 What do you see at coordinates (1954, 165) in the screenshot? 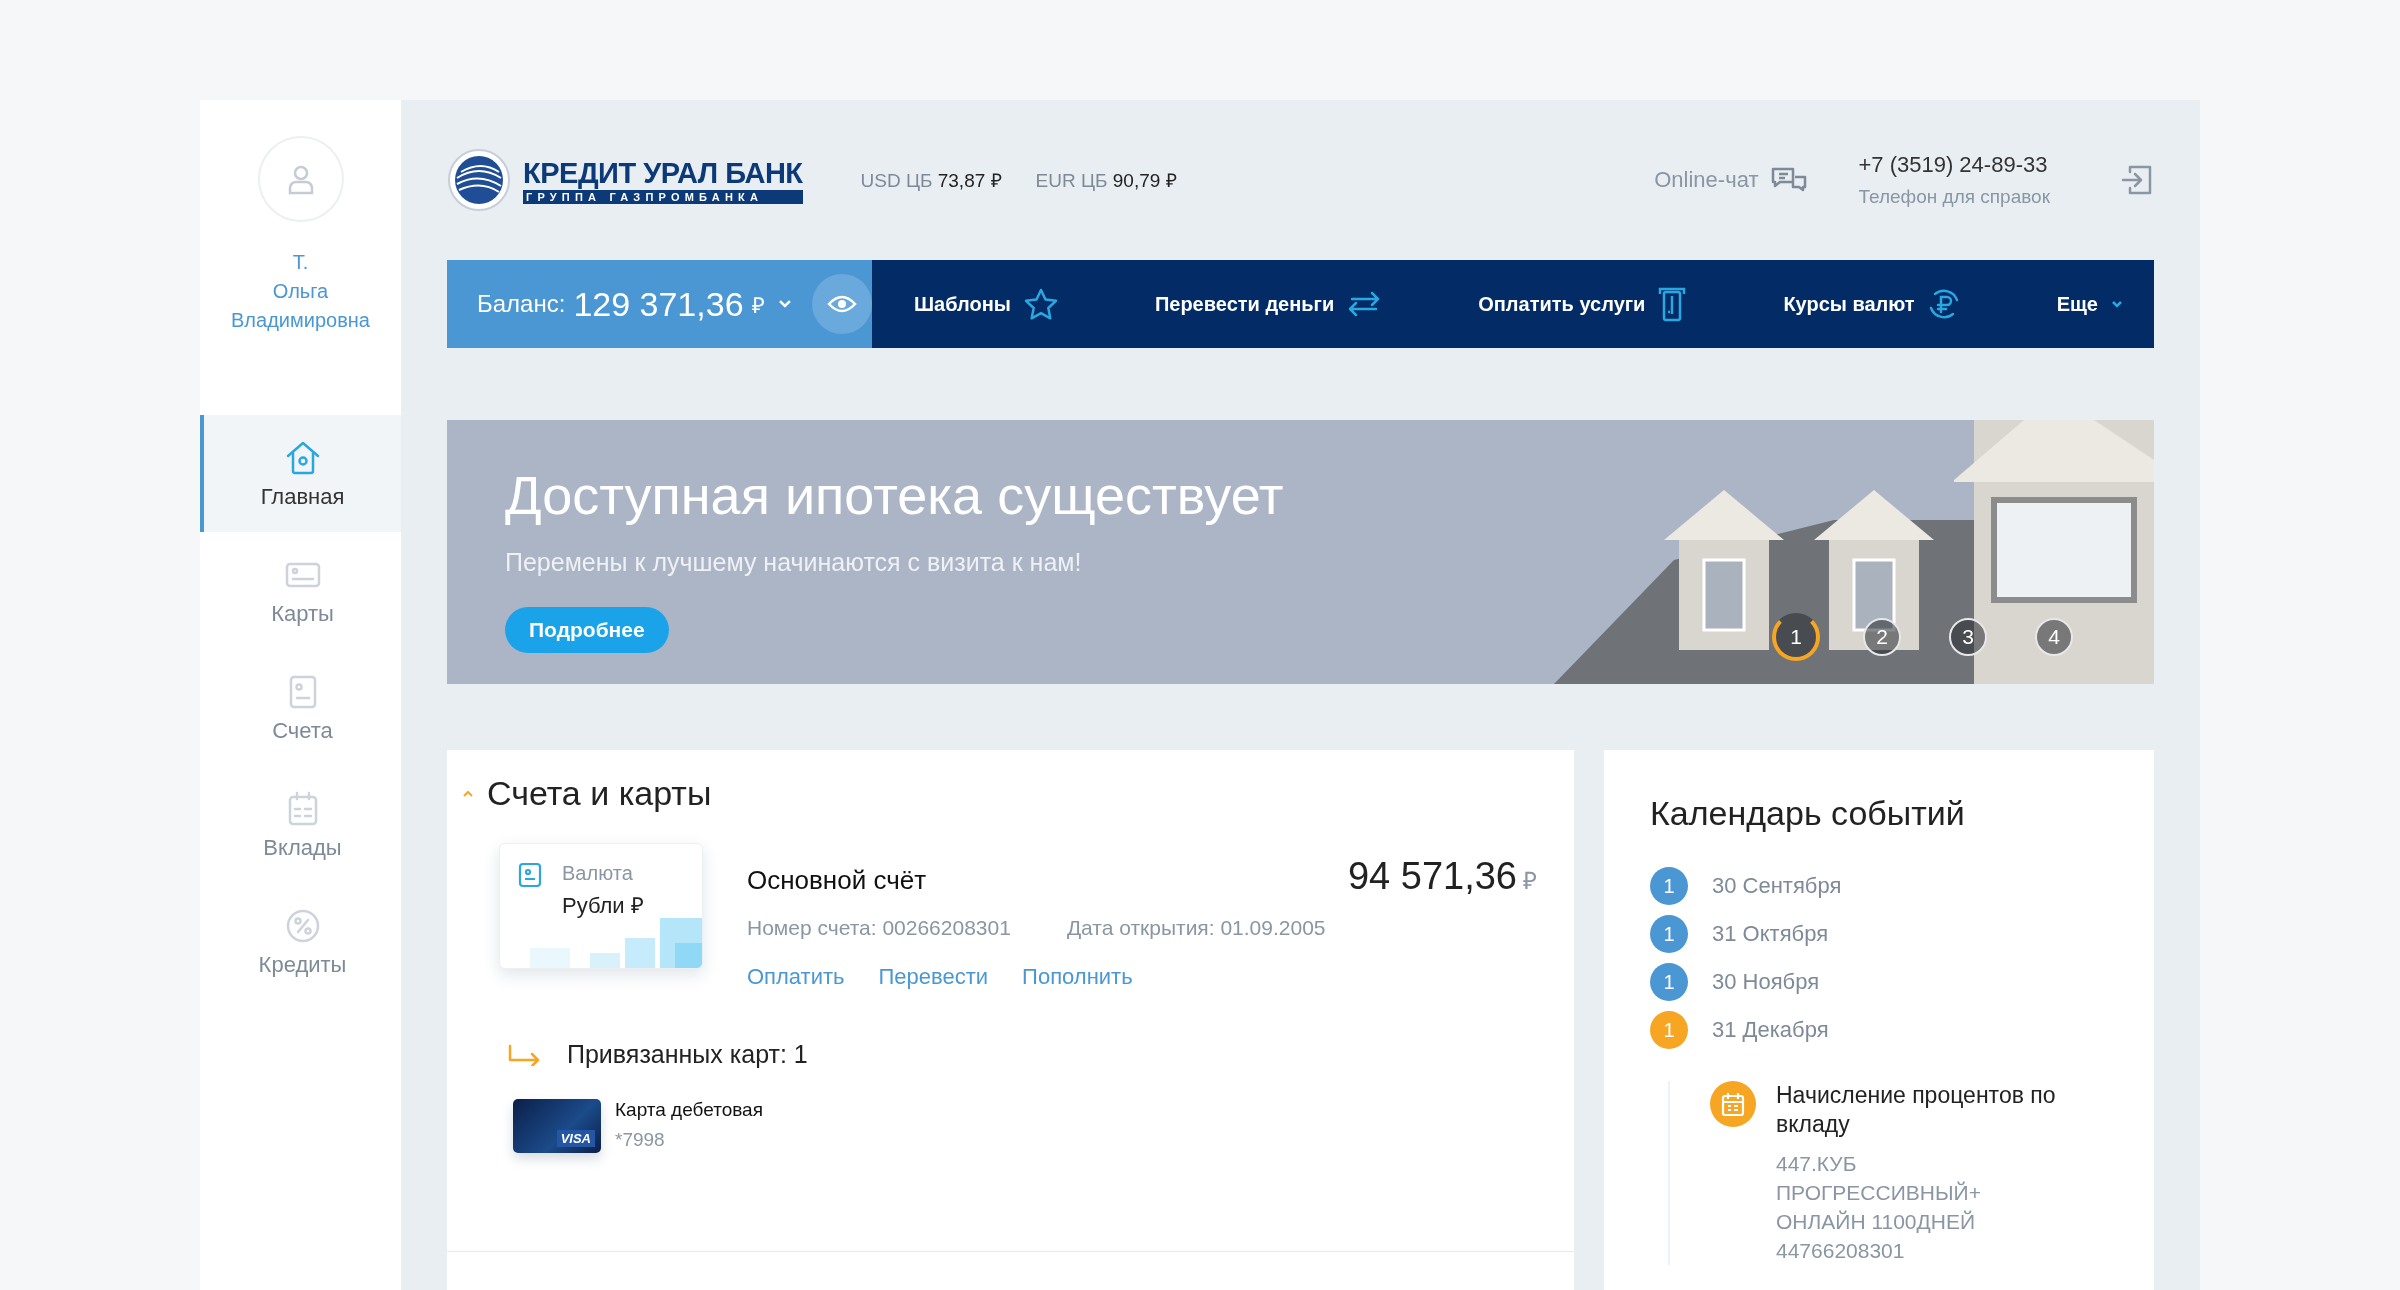
I see `phone-number: +7 (3519) 24-89-33` at bounding box center [1954, 165].